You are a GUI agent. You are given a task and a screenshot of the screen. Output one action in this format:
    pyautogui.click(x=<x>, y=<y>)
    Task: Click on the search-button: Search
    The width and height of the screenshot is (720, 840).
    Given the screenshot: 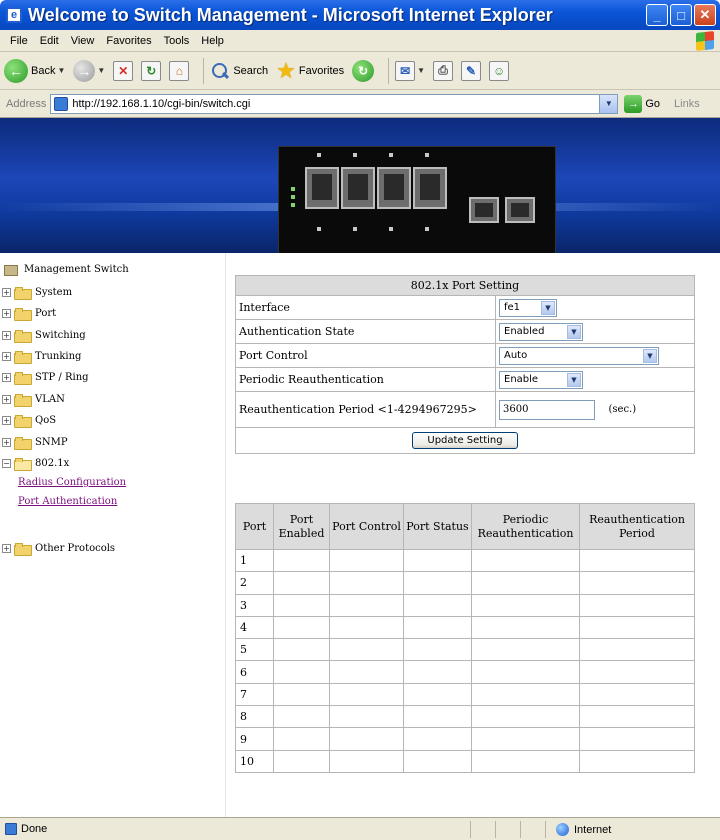 What is the action you would take?
    pyautogui.click(x=239, y=71)
    